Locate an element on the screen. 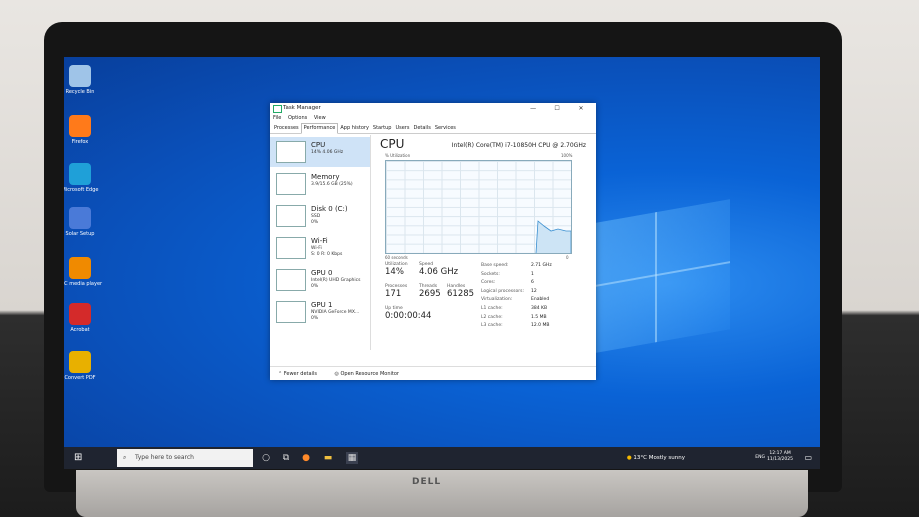  desktop-icon-pdf: Convert PDF is located at coordinates (84, 366).